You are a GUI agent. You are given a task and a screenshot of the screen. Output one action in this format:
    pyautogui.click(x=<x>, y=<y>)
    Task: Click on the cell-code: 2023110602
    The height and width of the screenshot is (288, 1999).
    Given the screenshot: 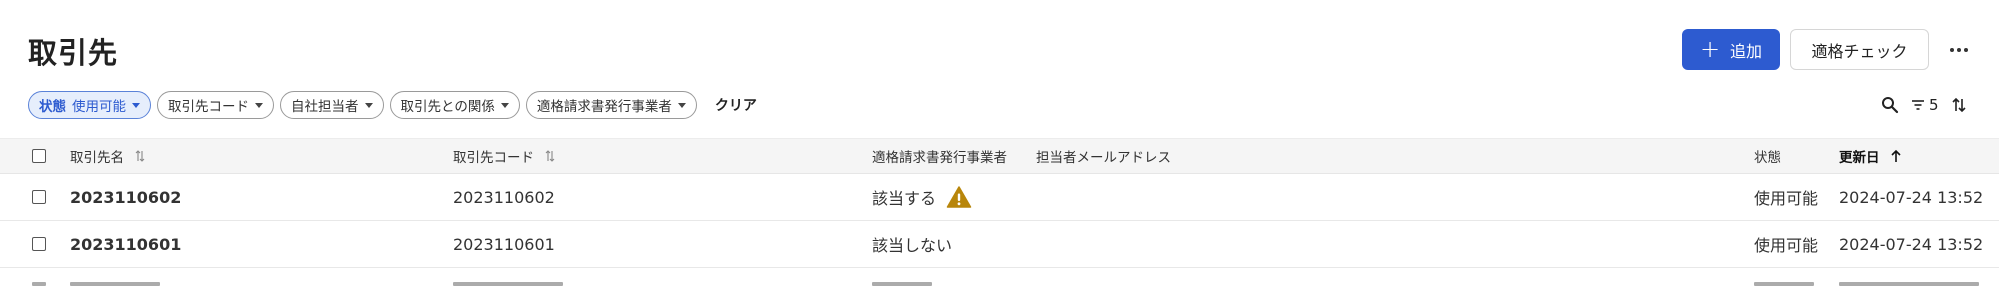 What is the action you would take?
    pyautogui.click(x=504, y=197)
    